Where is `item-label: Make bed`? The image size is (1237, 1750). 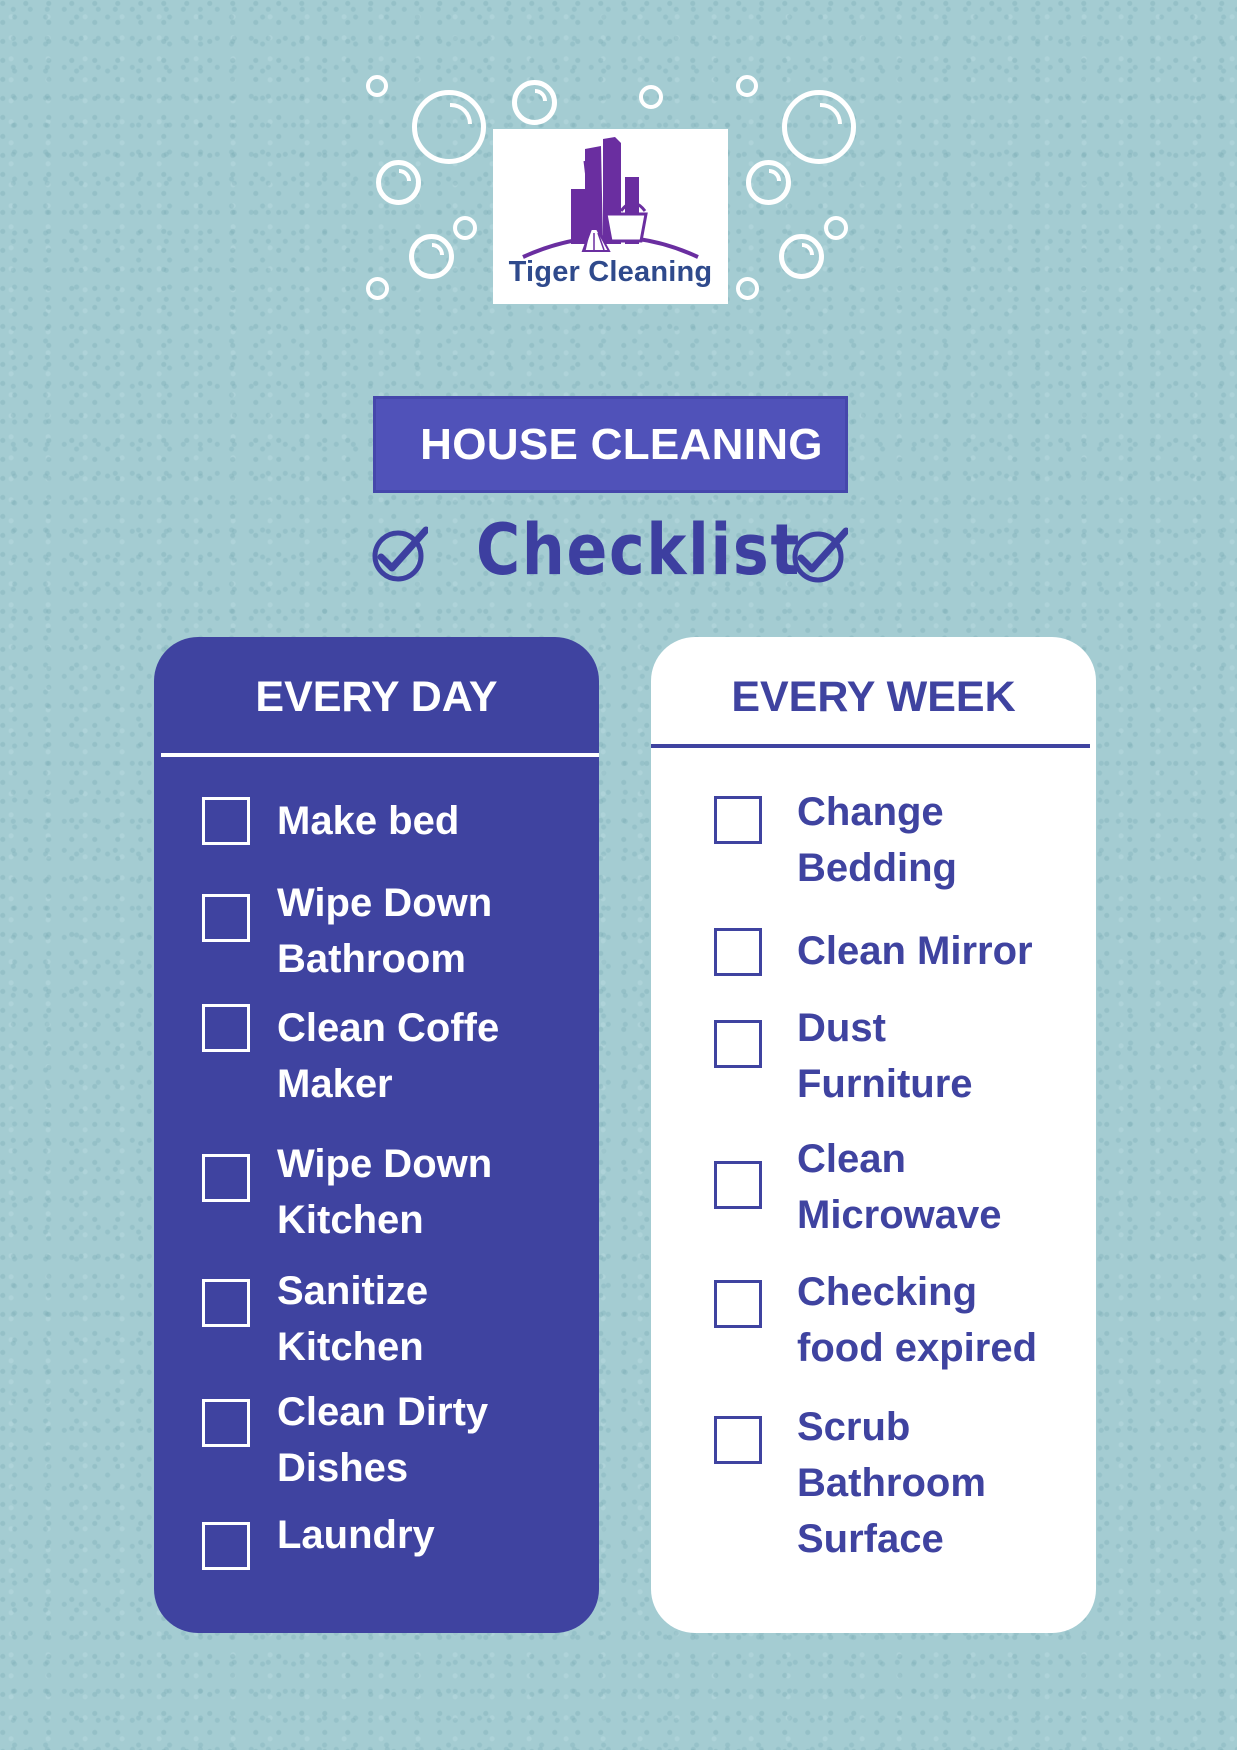 item-label: Make bed is located at coordinates (368, 821).